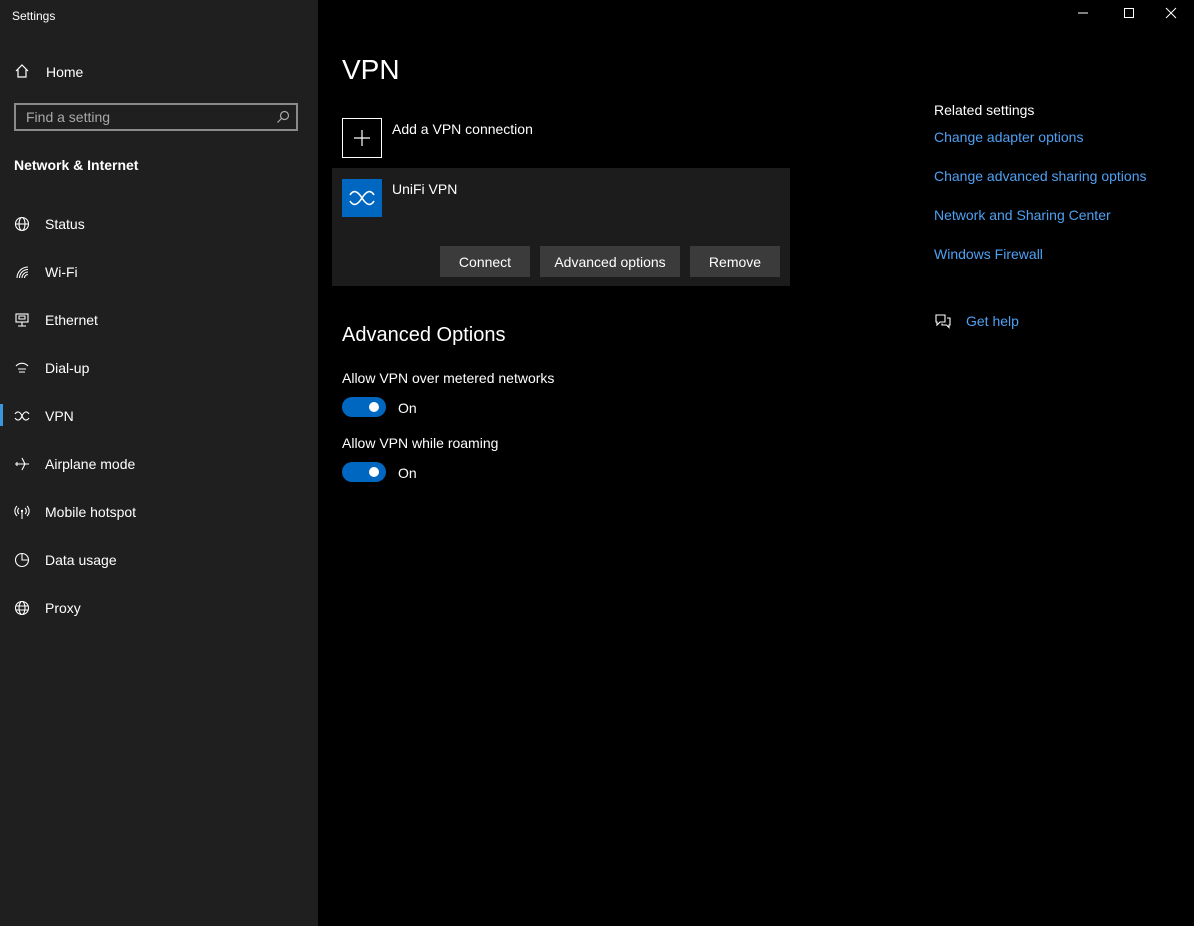  Describe the element at coordinates (22, 320) in the screenshot. I see `ethernet-icon` at that location.